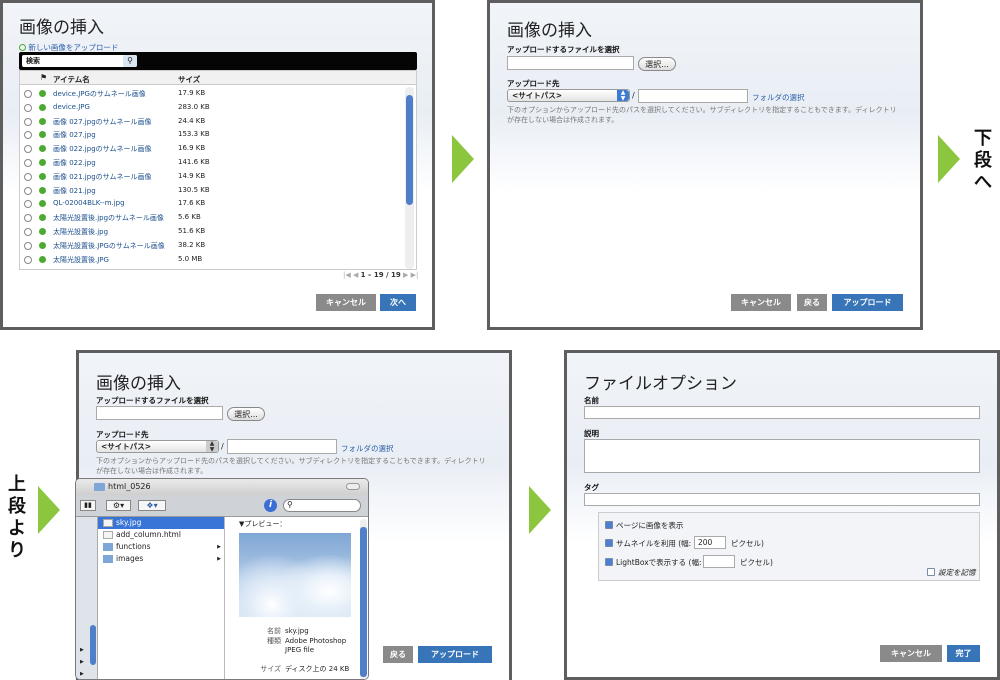 The image size is (1000, 680). What do you see at coordinates (189, 79) in the screenshot?
I see `column-header-size: サイズ` at bounding box center [189, 79].